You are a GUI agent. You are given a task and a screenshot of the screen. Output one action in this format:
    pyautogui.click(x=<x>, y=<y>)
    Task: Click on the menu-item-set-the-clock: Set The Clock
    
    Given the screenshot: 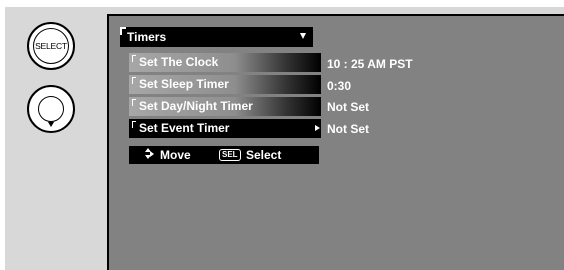 What is the action you would take?
    pyautogui.click(x=225, y=62)
    